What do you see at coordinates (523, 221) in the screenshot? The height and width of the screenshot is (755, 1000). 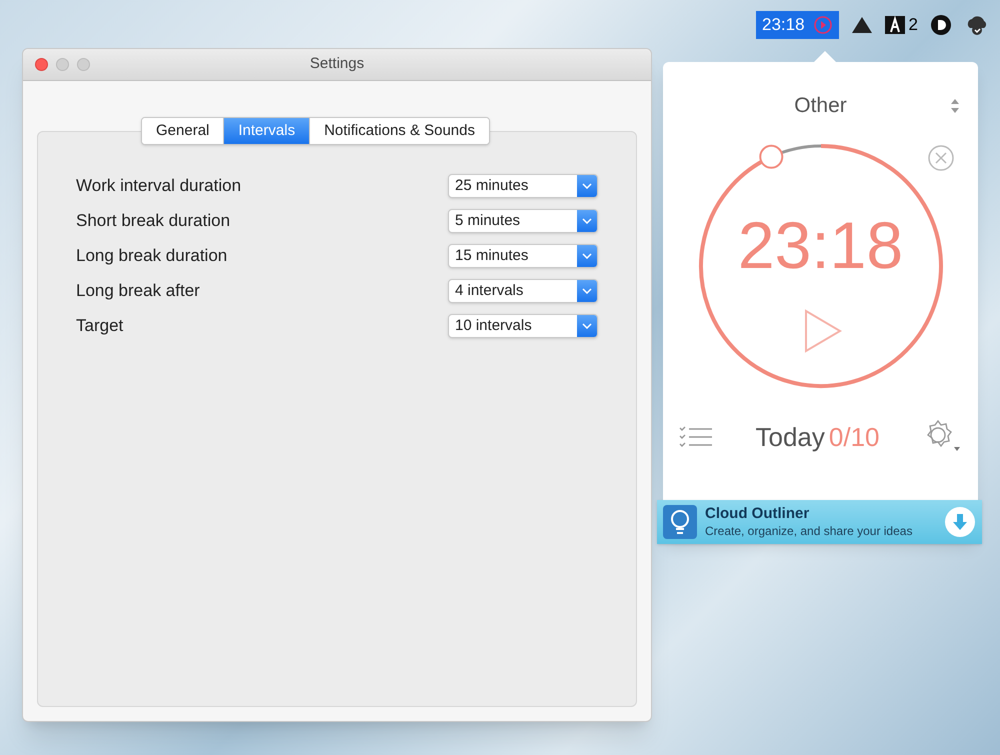 I see `dropdown: 5 minutes` at bounding box center [523, 221].